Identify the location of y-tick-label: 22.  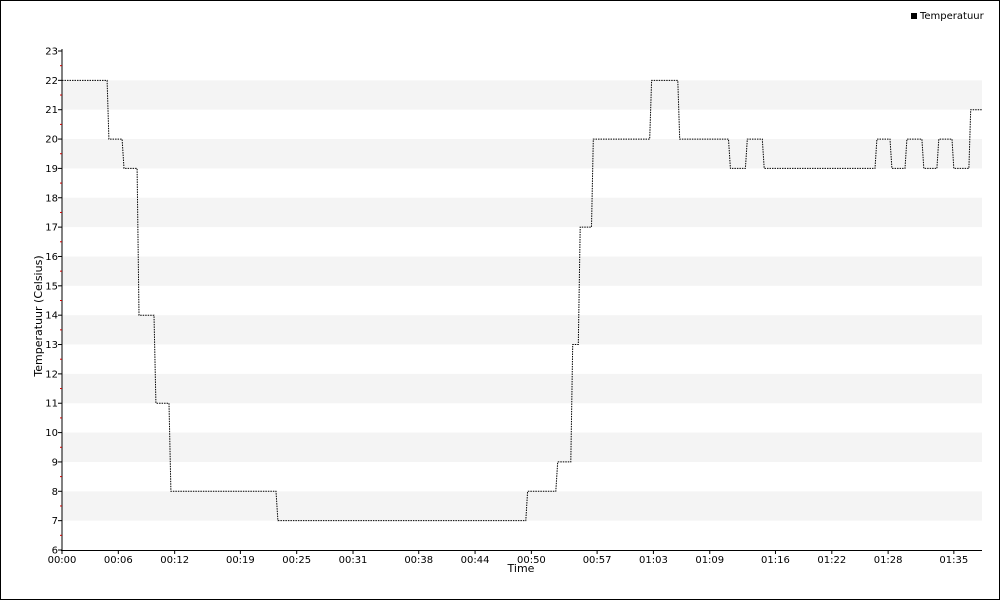
(51, 81).